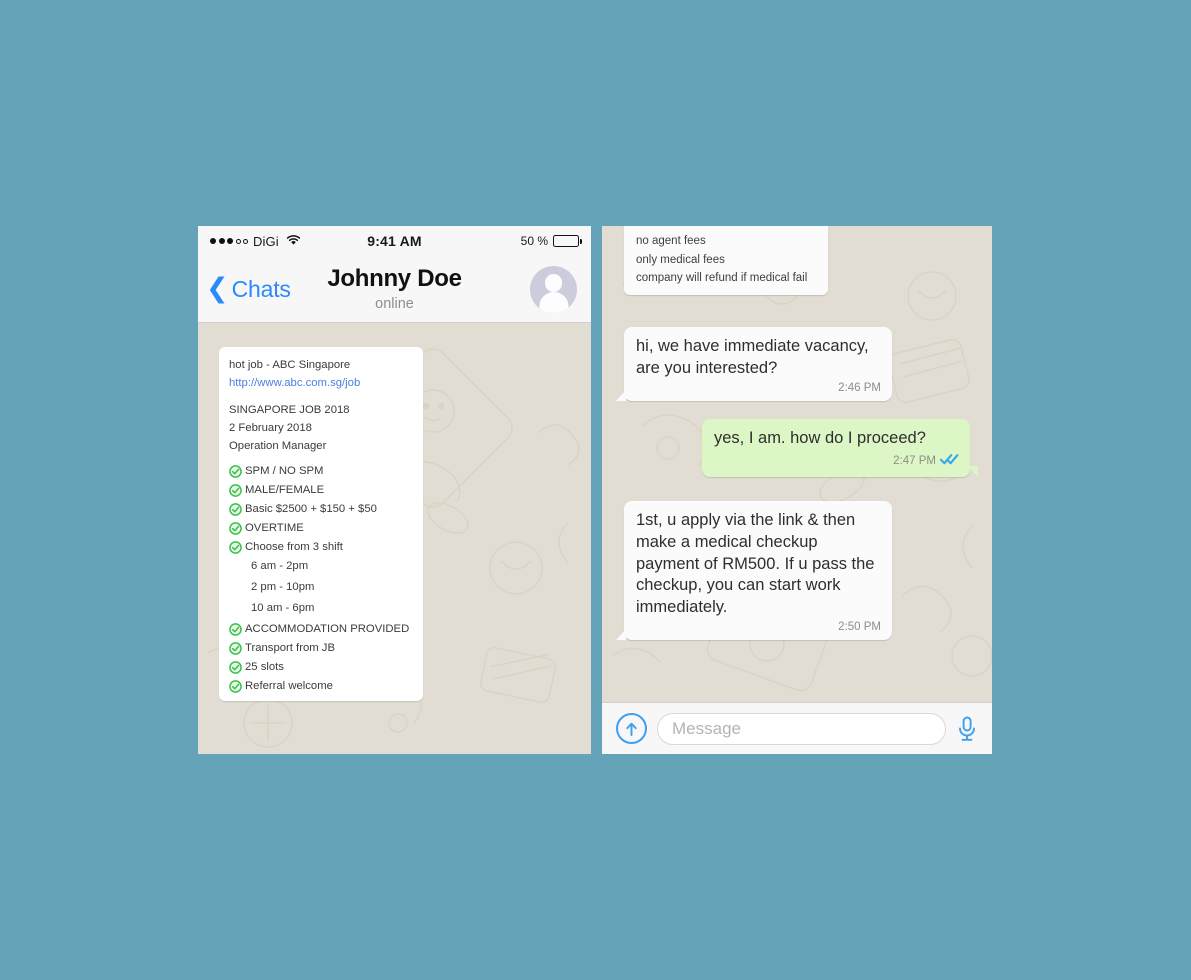 Image resolution: width=1191 pixels, height=980 pixels. I want to click on job-checklist-item: ACCOMMODATION PROVIDED, so click(321, 630).